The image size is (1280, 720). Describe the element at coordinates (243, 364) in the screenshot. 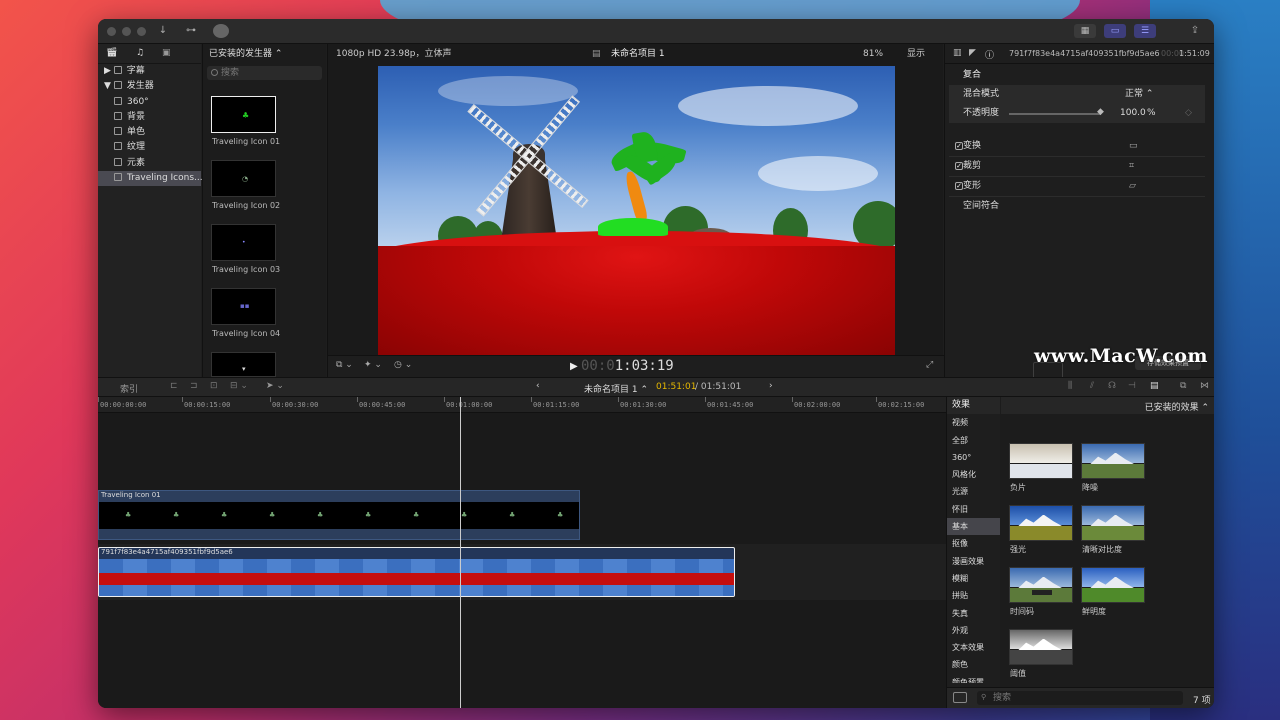

I see `generator-thumbnail: ▾` at that location.